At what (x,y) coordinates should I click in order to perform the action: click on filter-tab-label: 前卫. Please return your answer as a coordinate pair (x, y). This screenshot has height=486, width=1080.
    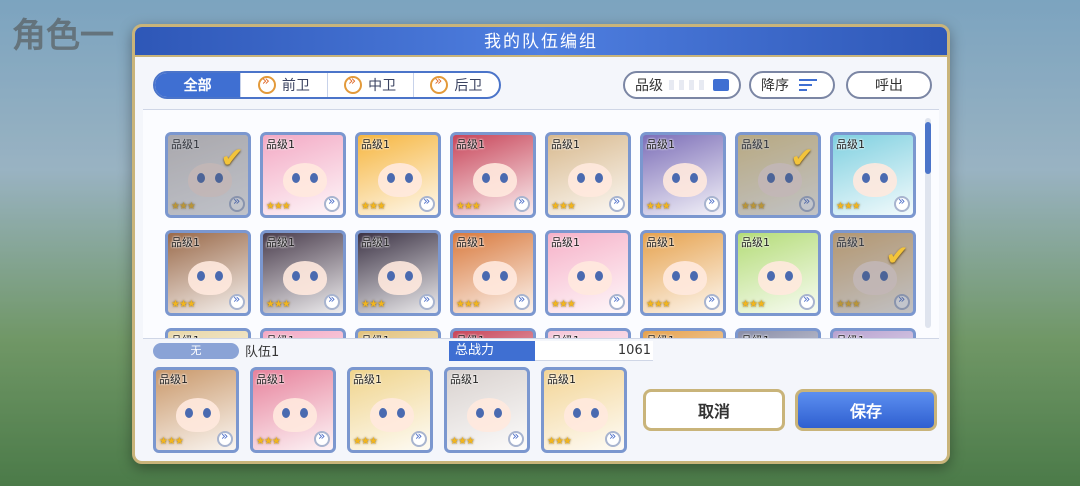
    Looking at the image, I should click on (295, 86).